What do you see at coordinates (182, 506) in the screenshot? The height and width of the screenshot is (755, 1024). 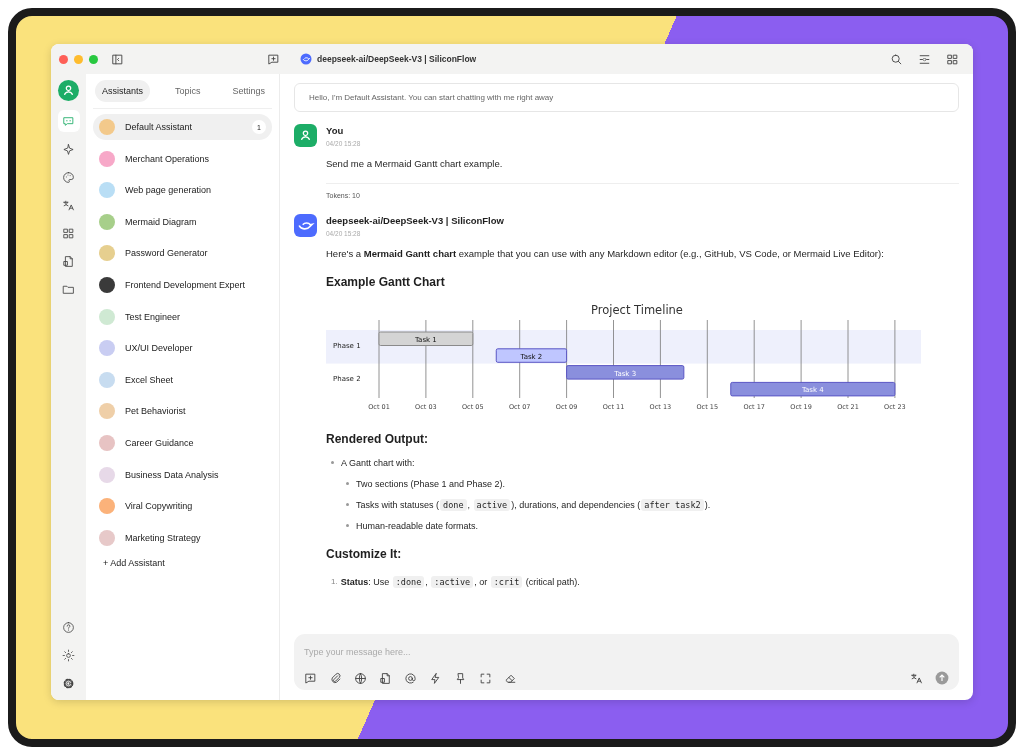 I see `assistant-item: Viral Copywriting` at bounding box center [182, 506].